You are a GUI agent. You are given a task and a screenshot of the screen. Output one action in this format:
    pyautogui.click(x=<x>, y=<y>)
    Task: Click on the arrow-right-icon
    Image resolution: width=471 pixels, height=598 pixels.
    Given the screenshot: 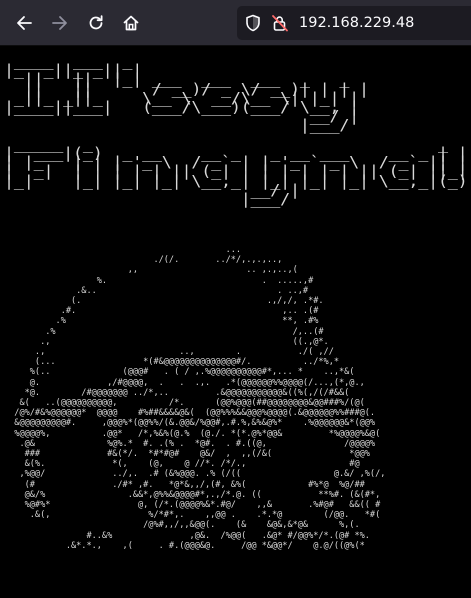 What is the action you would take?
    pyautogui.click(x=59, y=23)
    